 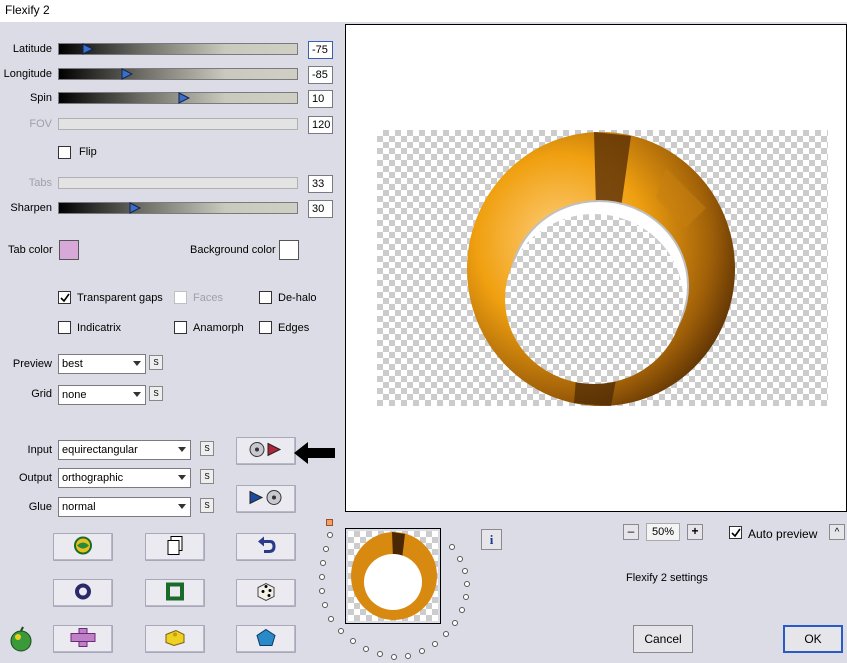 I want to click on spin-slider, so click(x=178, y=98).